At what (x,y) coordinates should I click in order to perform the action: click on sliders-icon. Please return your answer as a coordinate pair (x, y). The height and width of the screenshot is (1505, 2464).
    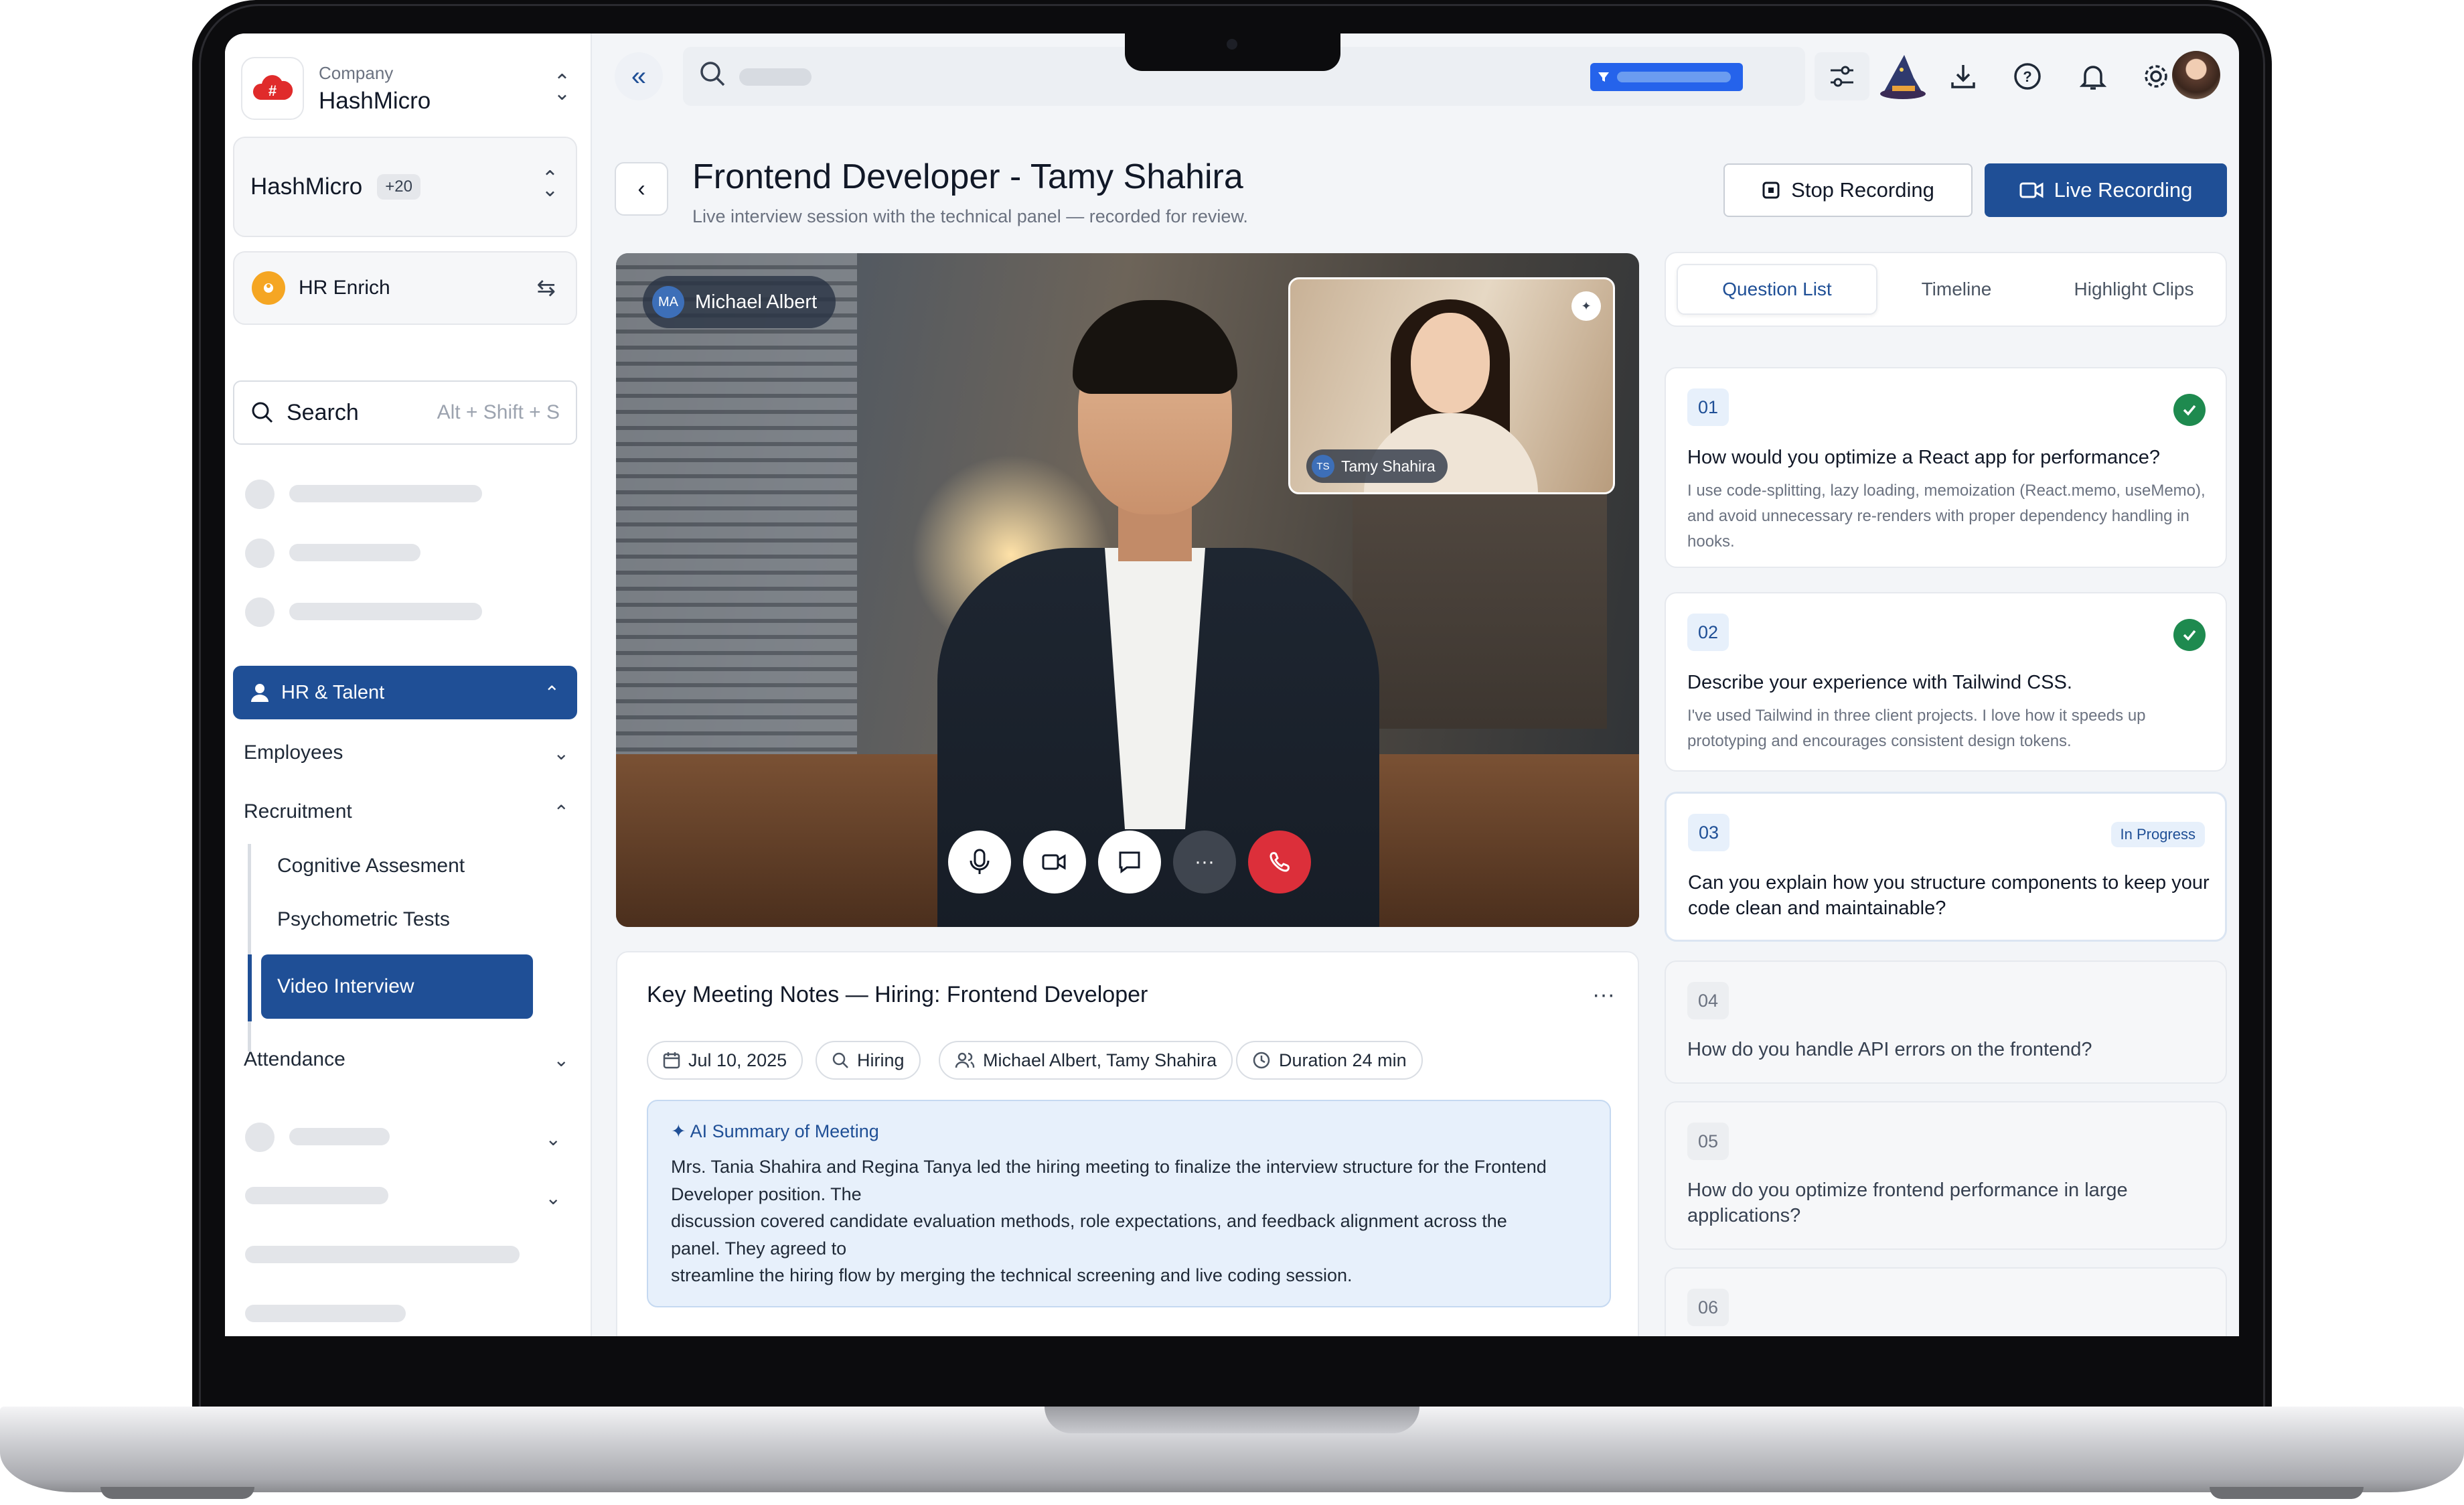
    Looking at the image, I should click on (1842, 76).